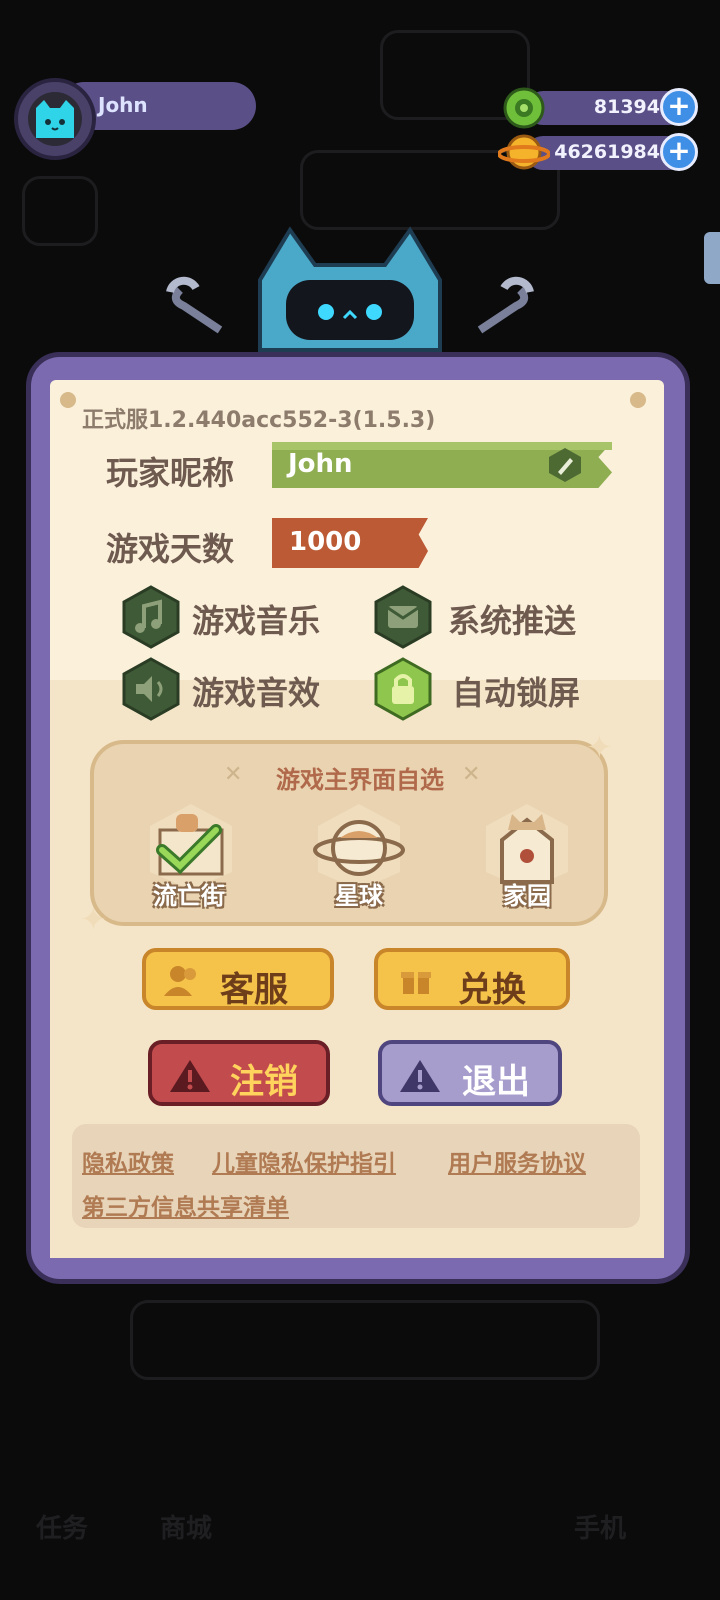 This screenshot has height=1600, width=720. What do you see at coordinates (359, 860) in the screenshot?
I see `home-option-planet: 星球` at bounding box center [359, 860].